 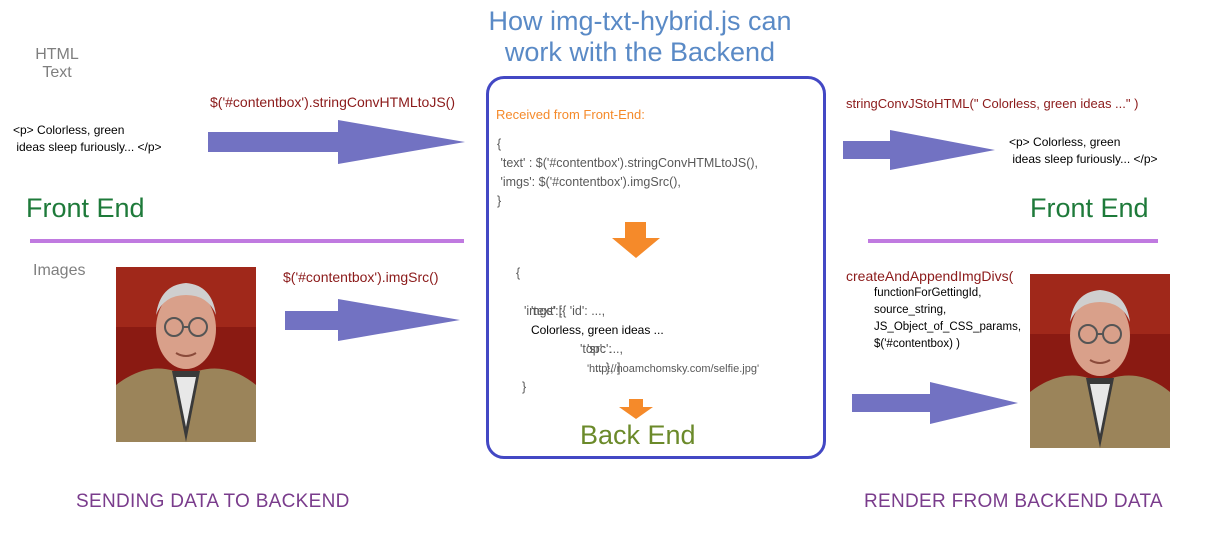 I want to click on backend-close-brace: }, so click(x=524, y=387).